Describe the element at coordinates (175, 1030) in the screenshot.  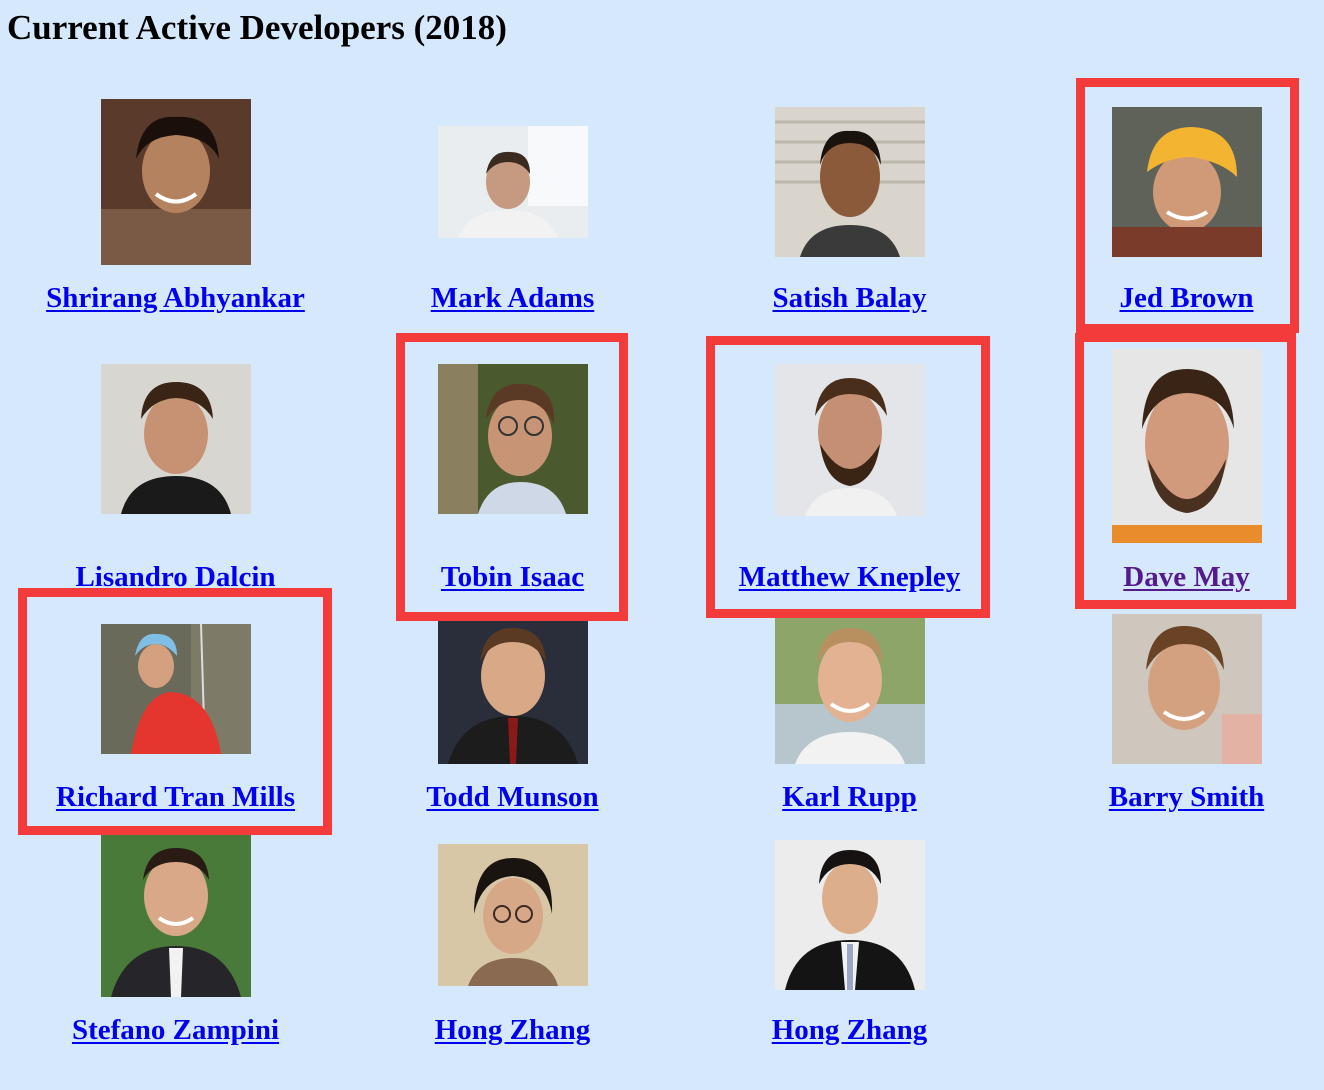
I see `developer-link: Stefano Zampini` at that location.